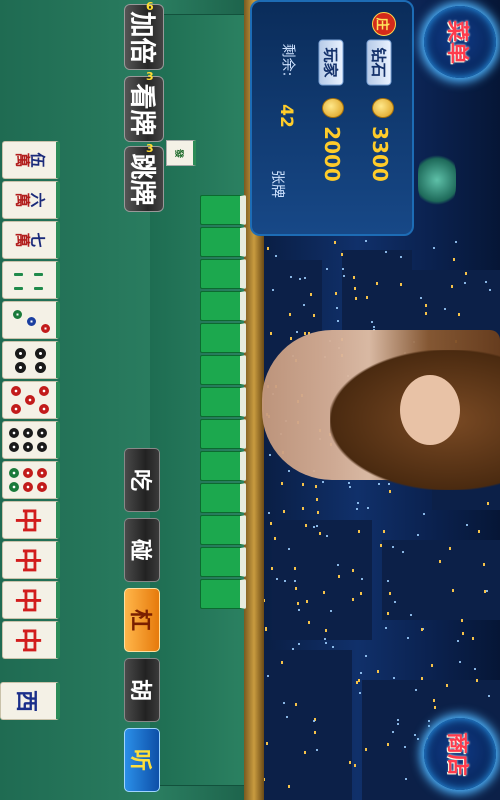  I want to click on tile-number: 七, so click(37, 240).